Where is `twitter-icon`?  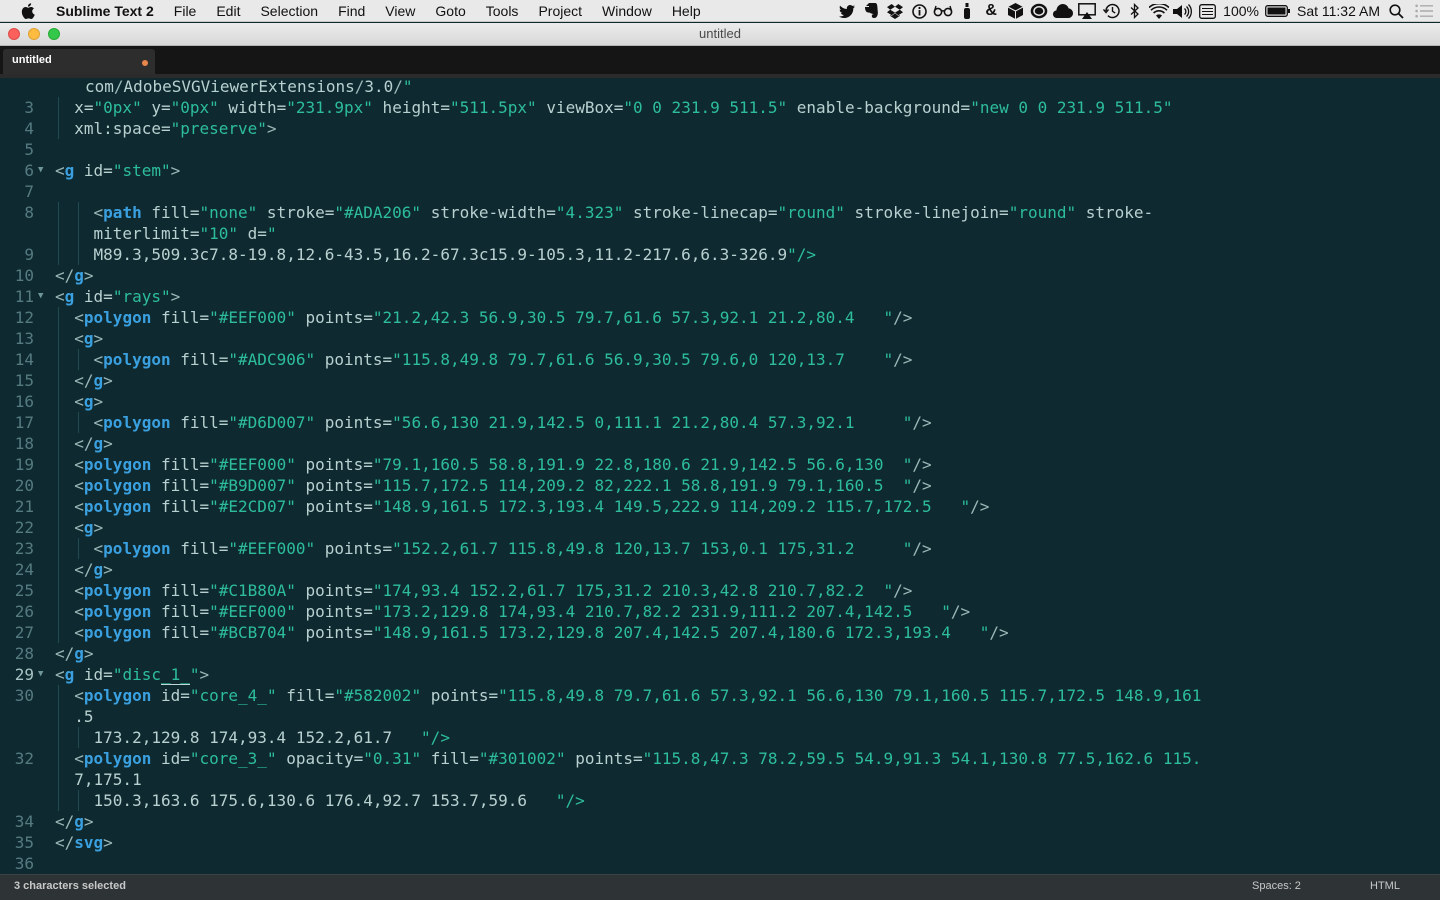
twitter-icon is located at coordinates (847, 11).